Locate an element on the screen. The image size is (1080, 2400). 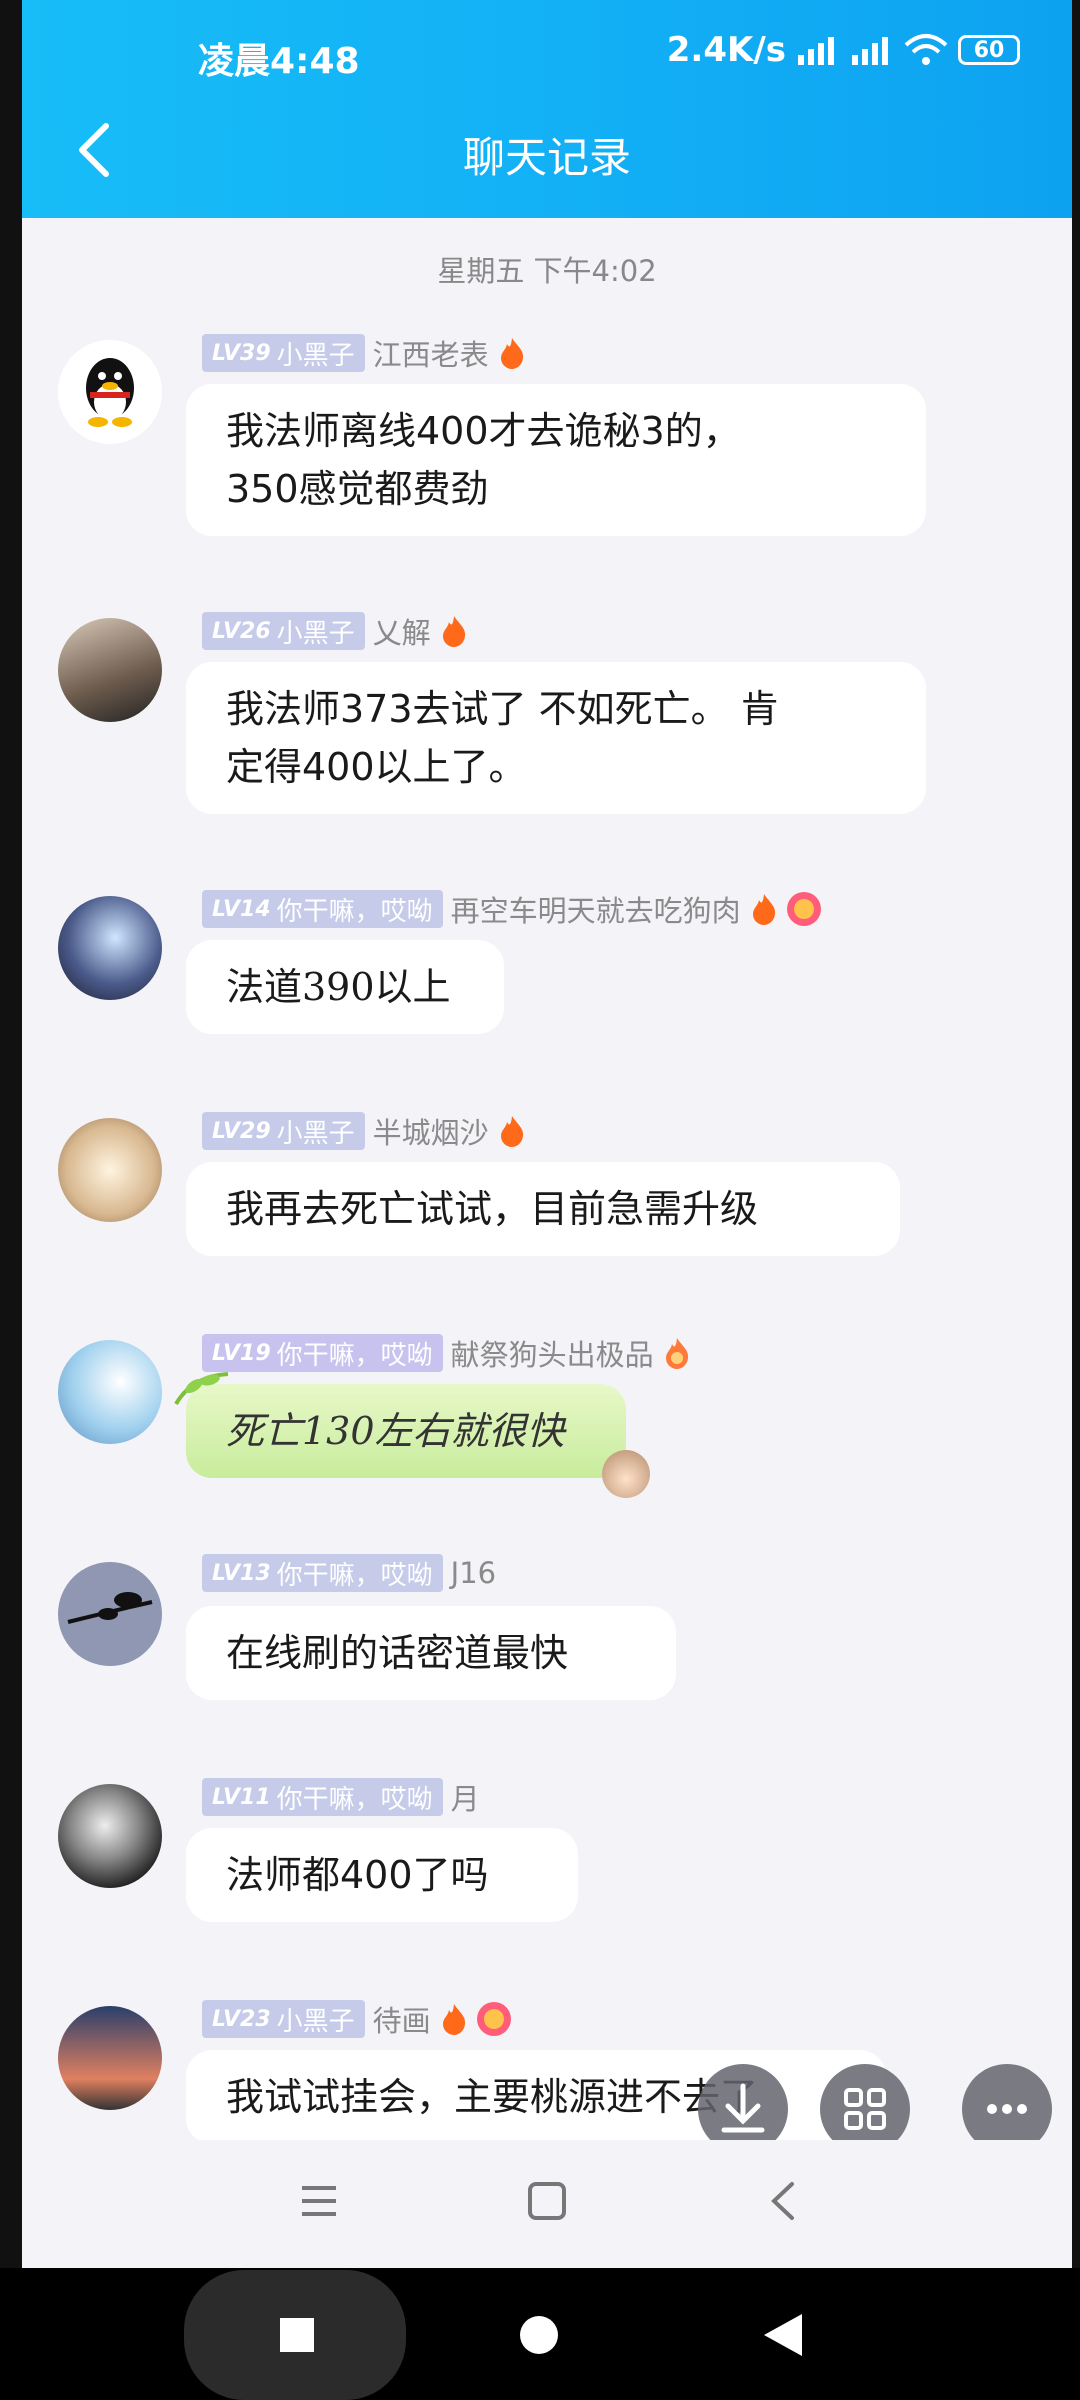
menu-icon is located at coordinates (319, 2201).